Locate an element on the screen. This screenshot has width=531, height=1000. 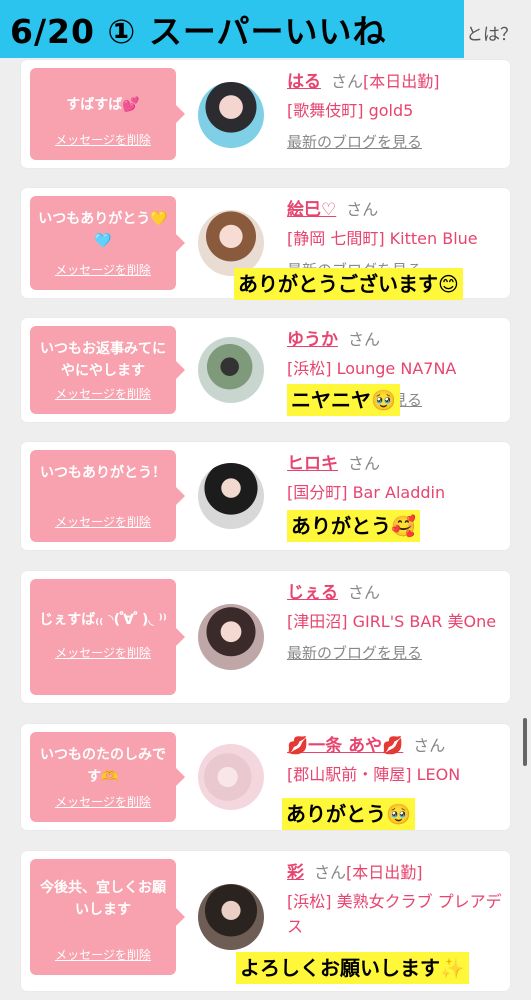
shop-name: [歌舞伎町] gold5 is located at coordinates (394, 110).